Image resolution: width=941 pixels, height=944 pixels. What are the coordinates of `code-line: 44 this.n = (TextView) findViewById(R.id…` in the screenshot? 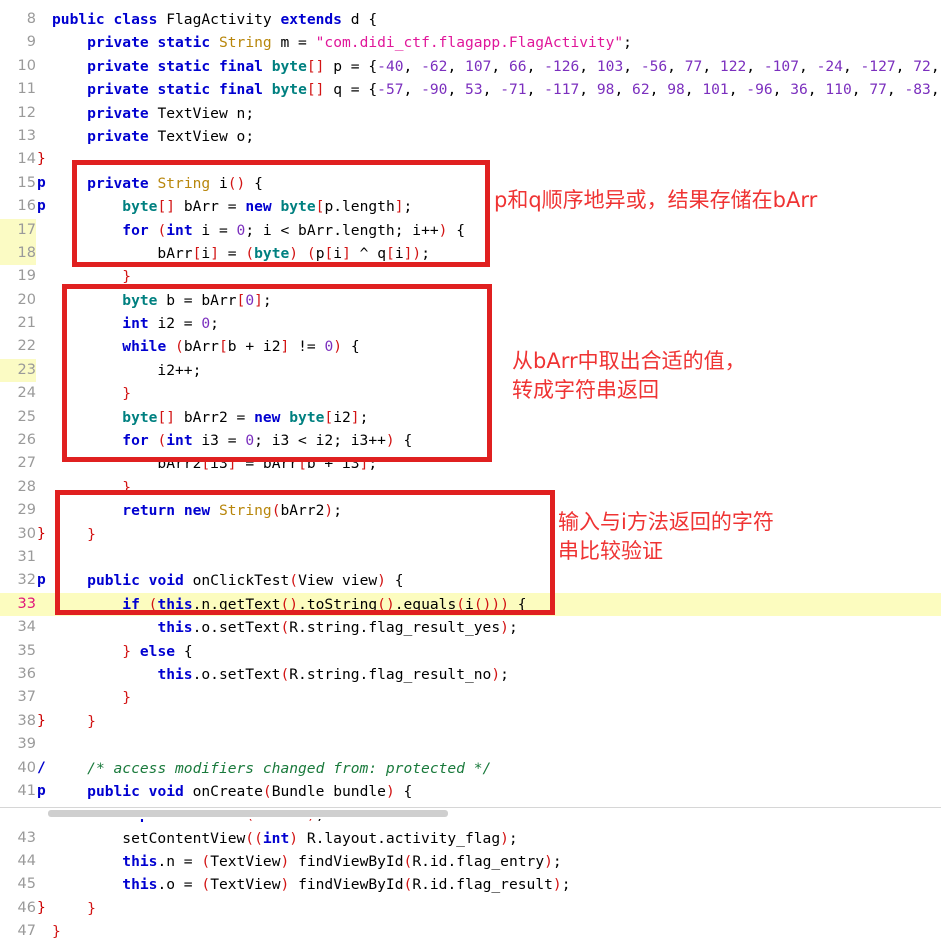 It's located at (470, 861).